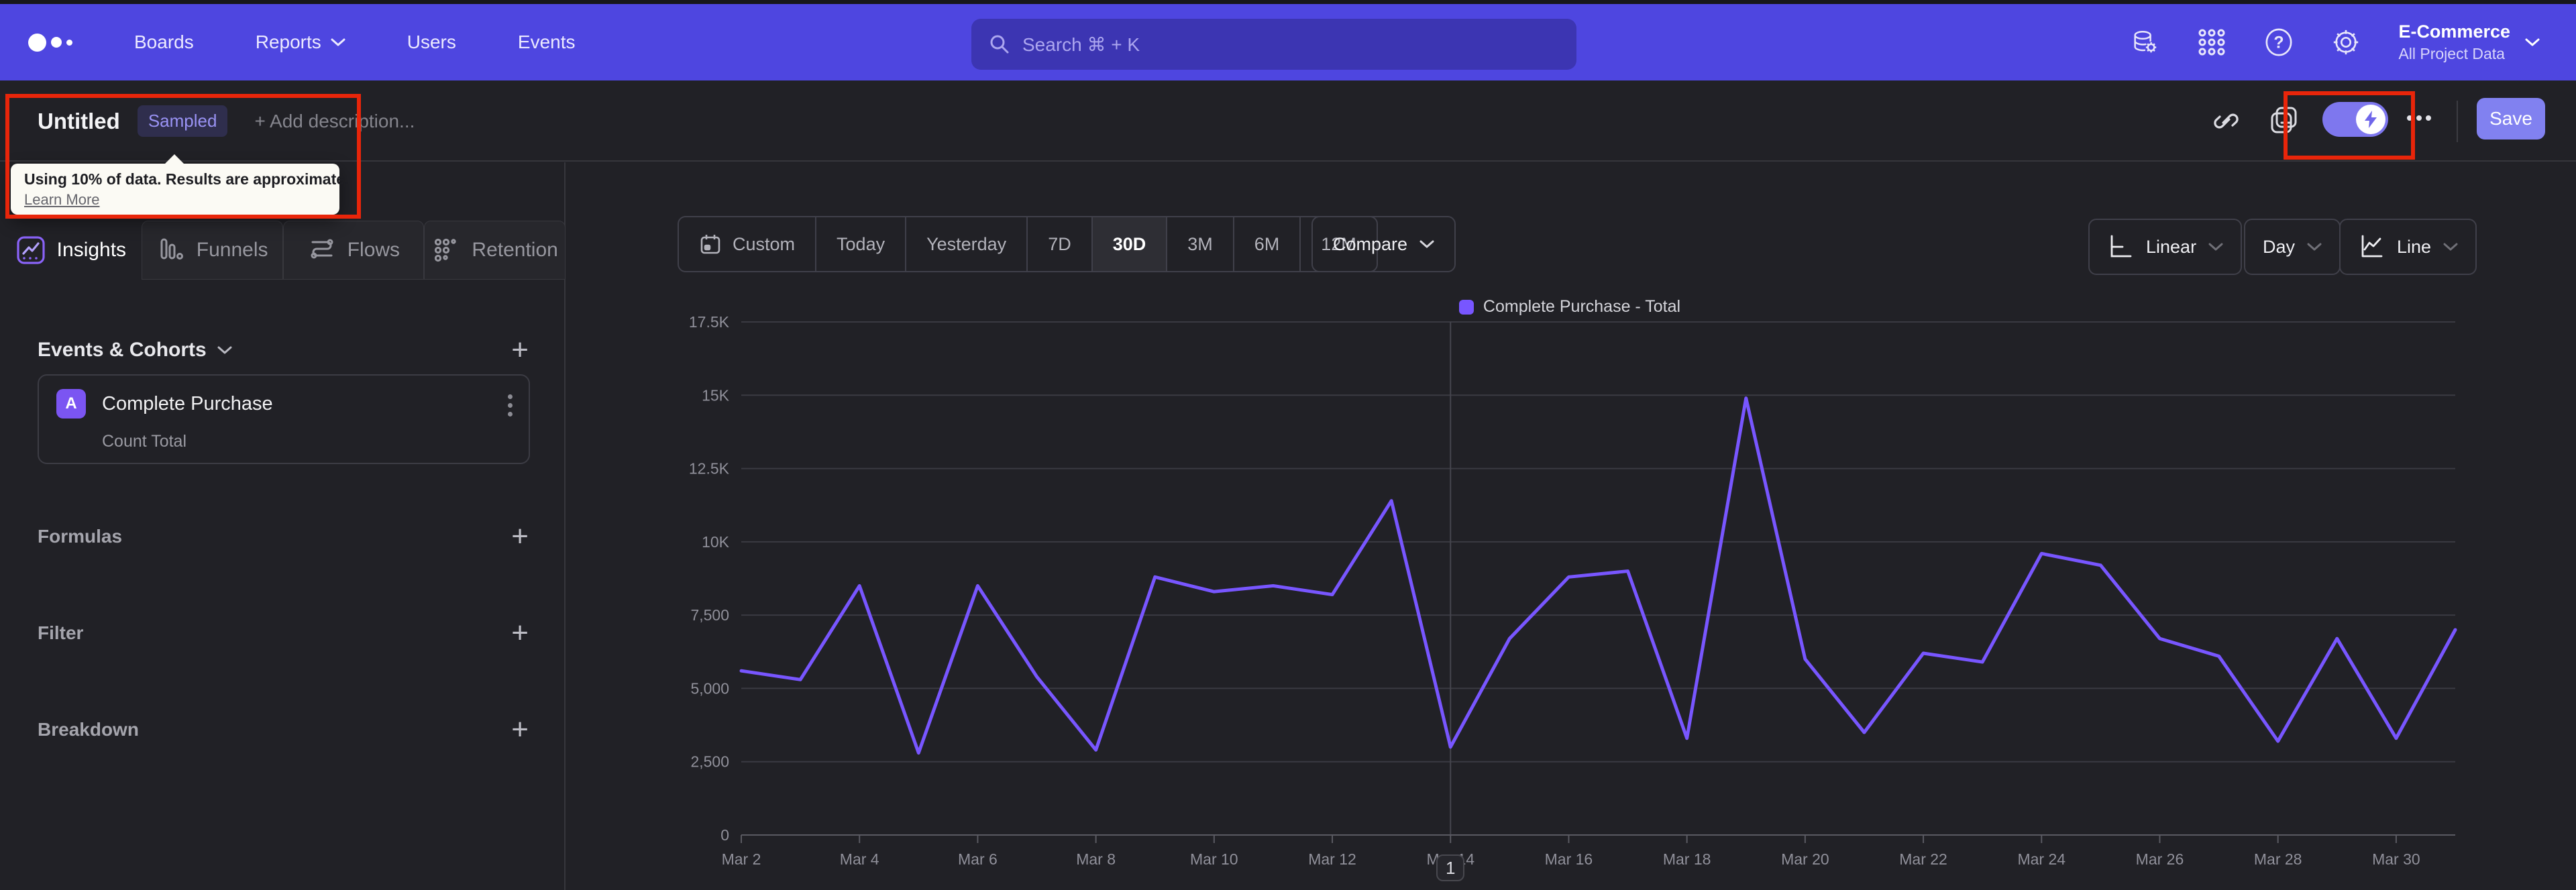 This screenshot has width=2576, height=890. Describe the element at coordinates (520, 633) in the screenshot. I see `add-filter-button: +` at that location.